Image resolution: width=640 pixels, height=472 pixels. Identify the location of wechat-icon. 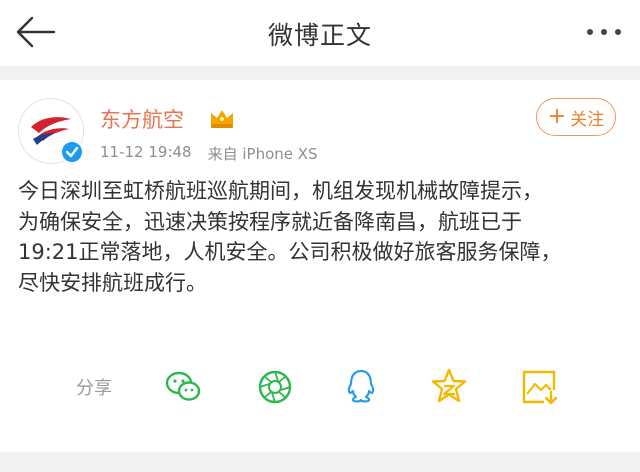
(183, 386).